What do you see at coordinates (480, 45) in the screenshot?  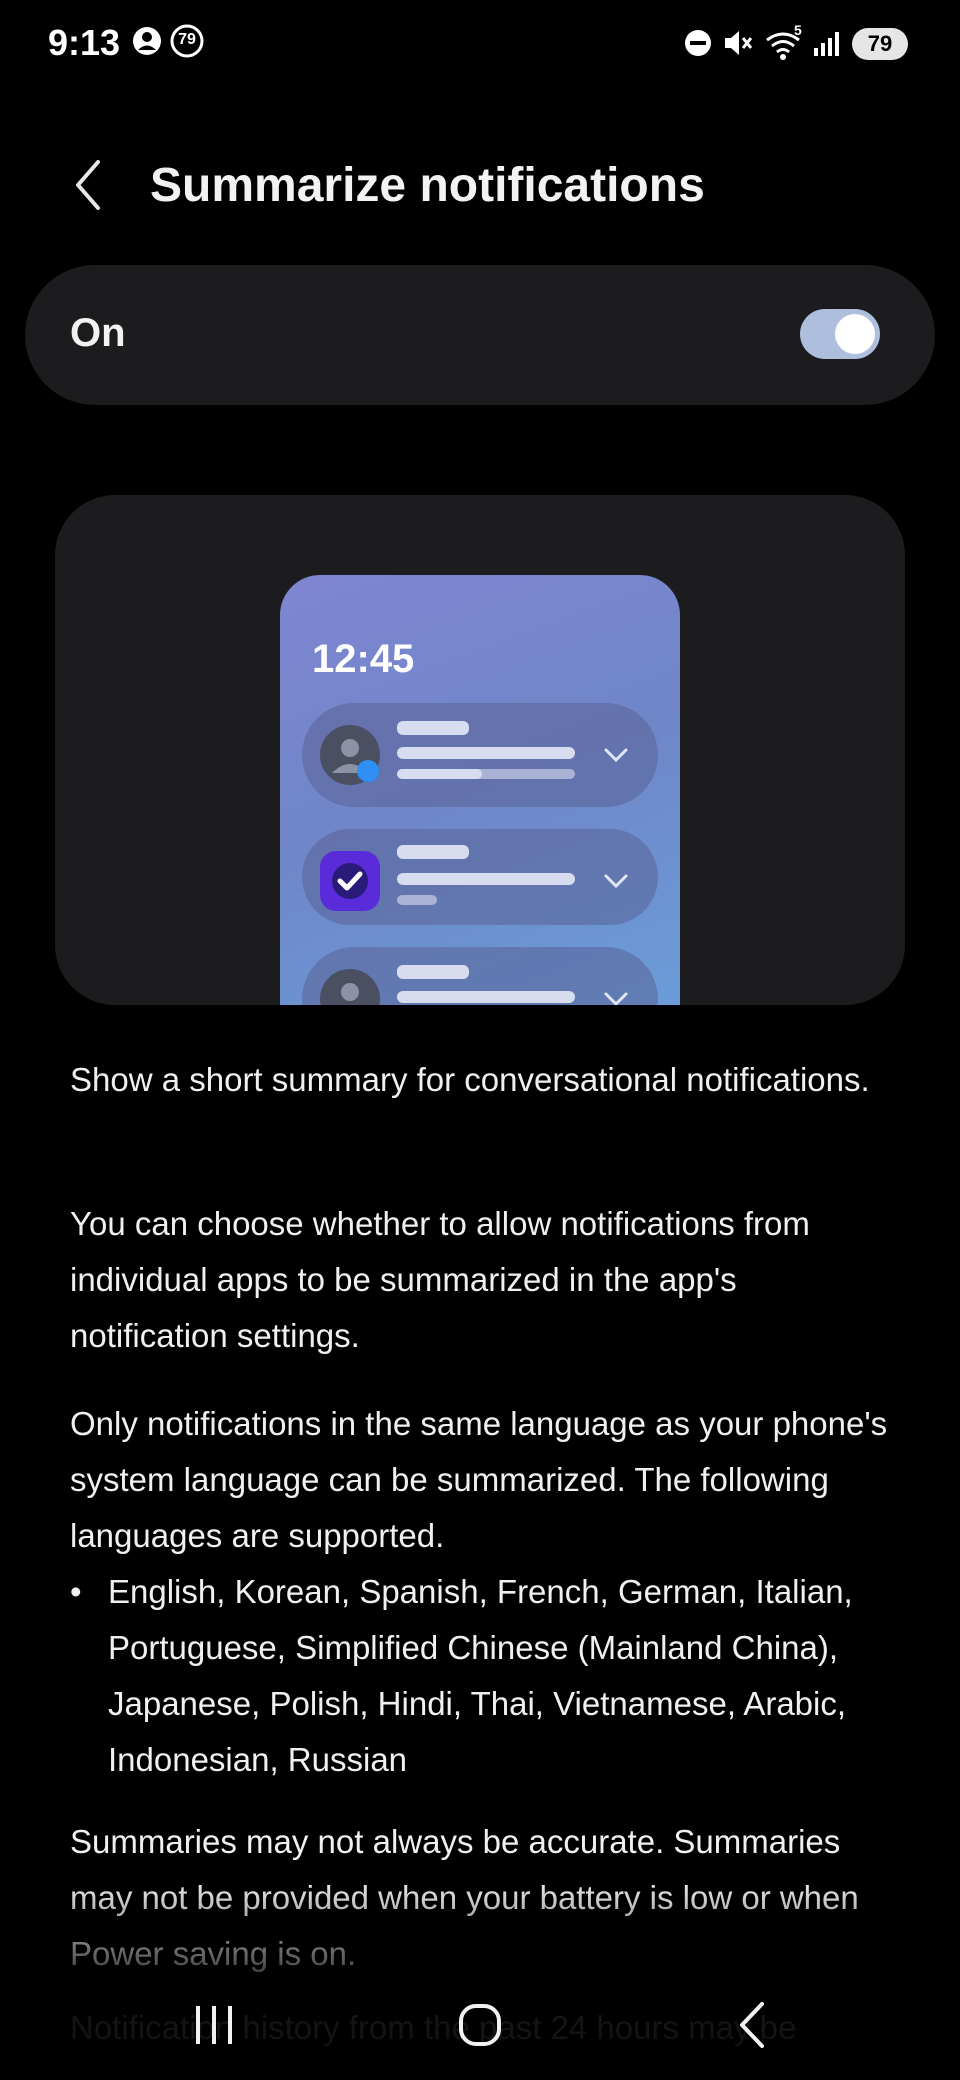 I see `status-bar: 9:13 79 5 79` at bounding box center [480, 45].